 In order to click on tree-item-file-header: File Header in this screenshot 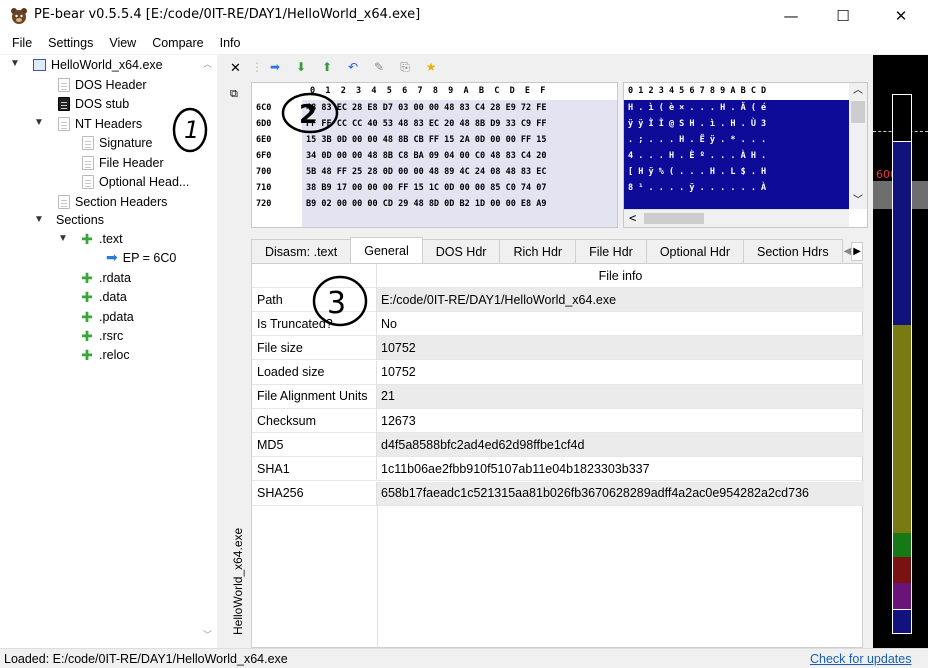, I will do `click(123, 162)`.